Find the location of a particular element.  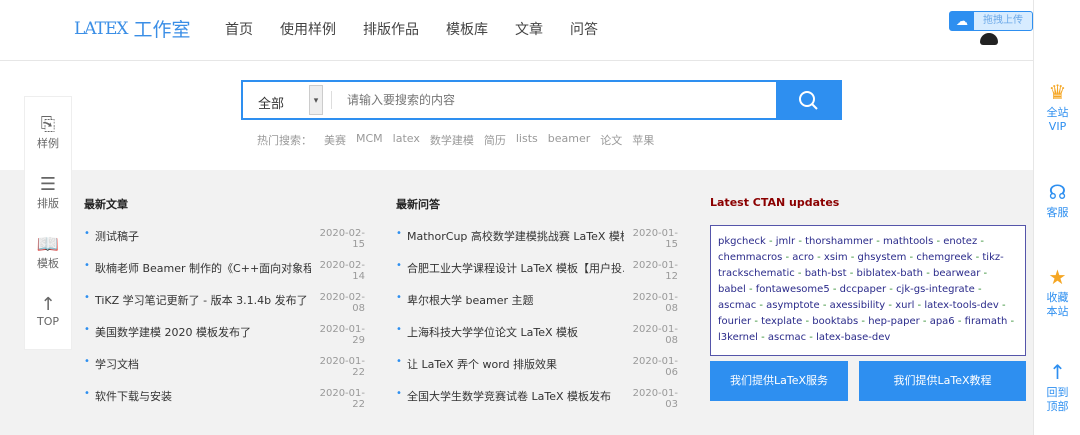

ctan-package-link: l3kernel is located at coordinates (738, 337).